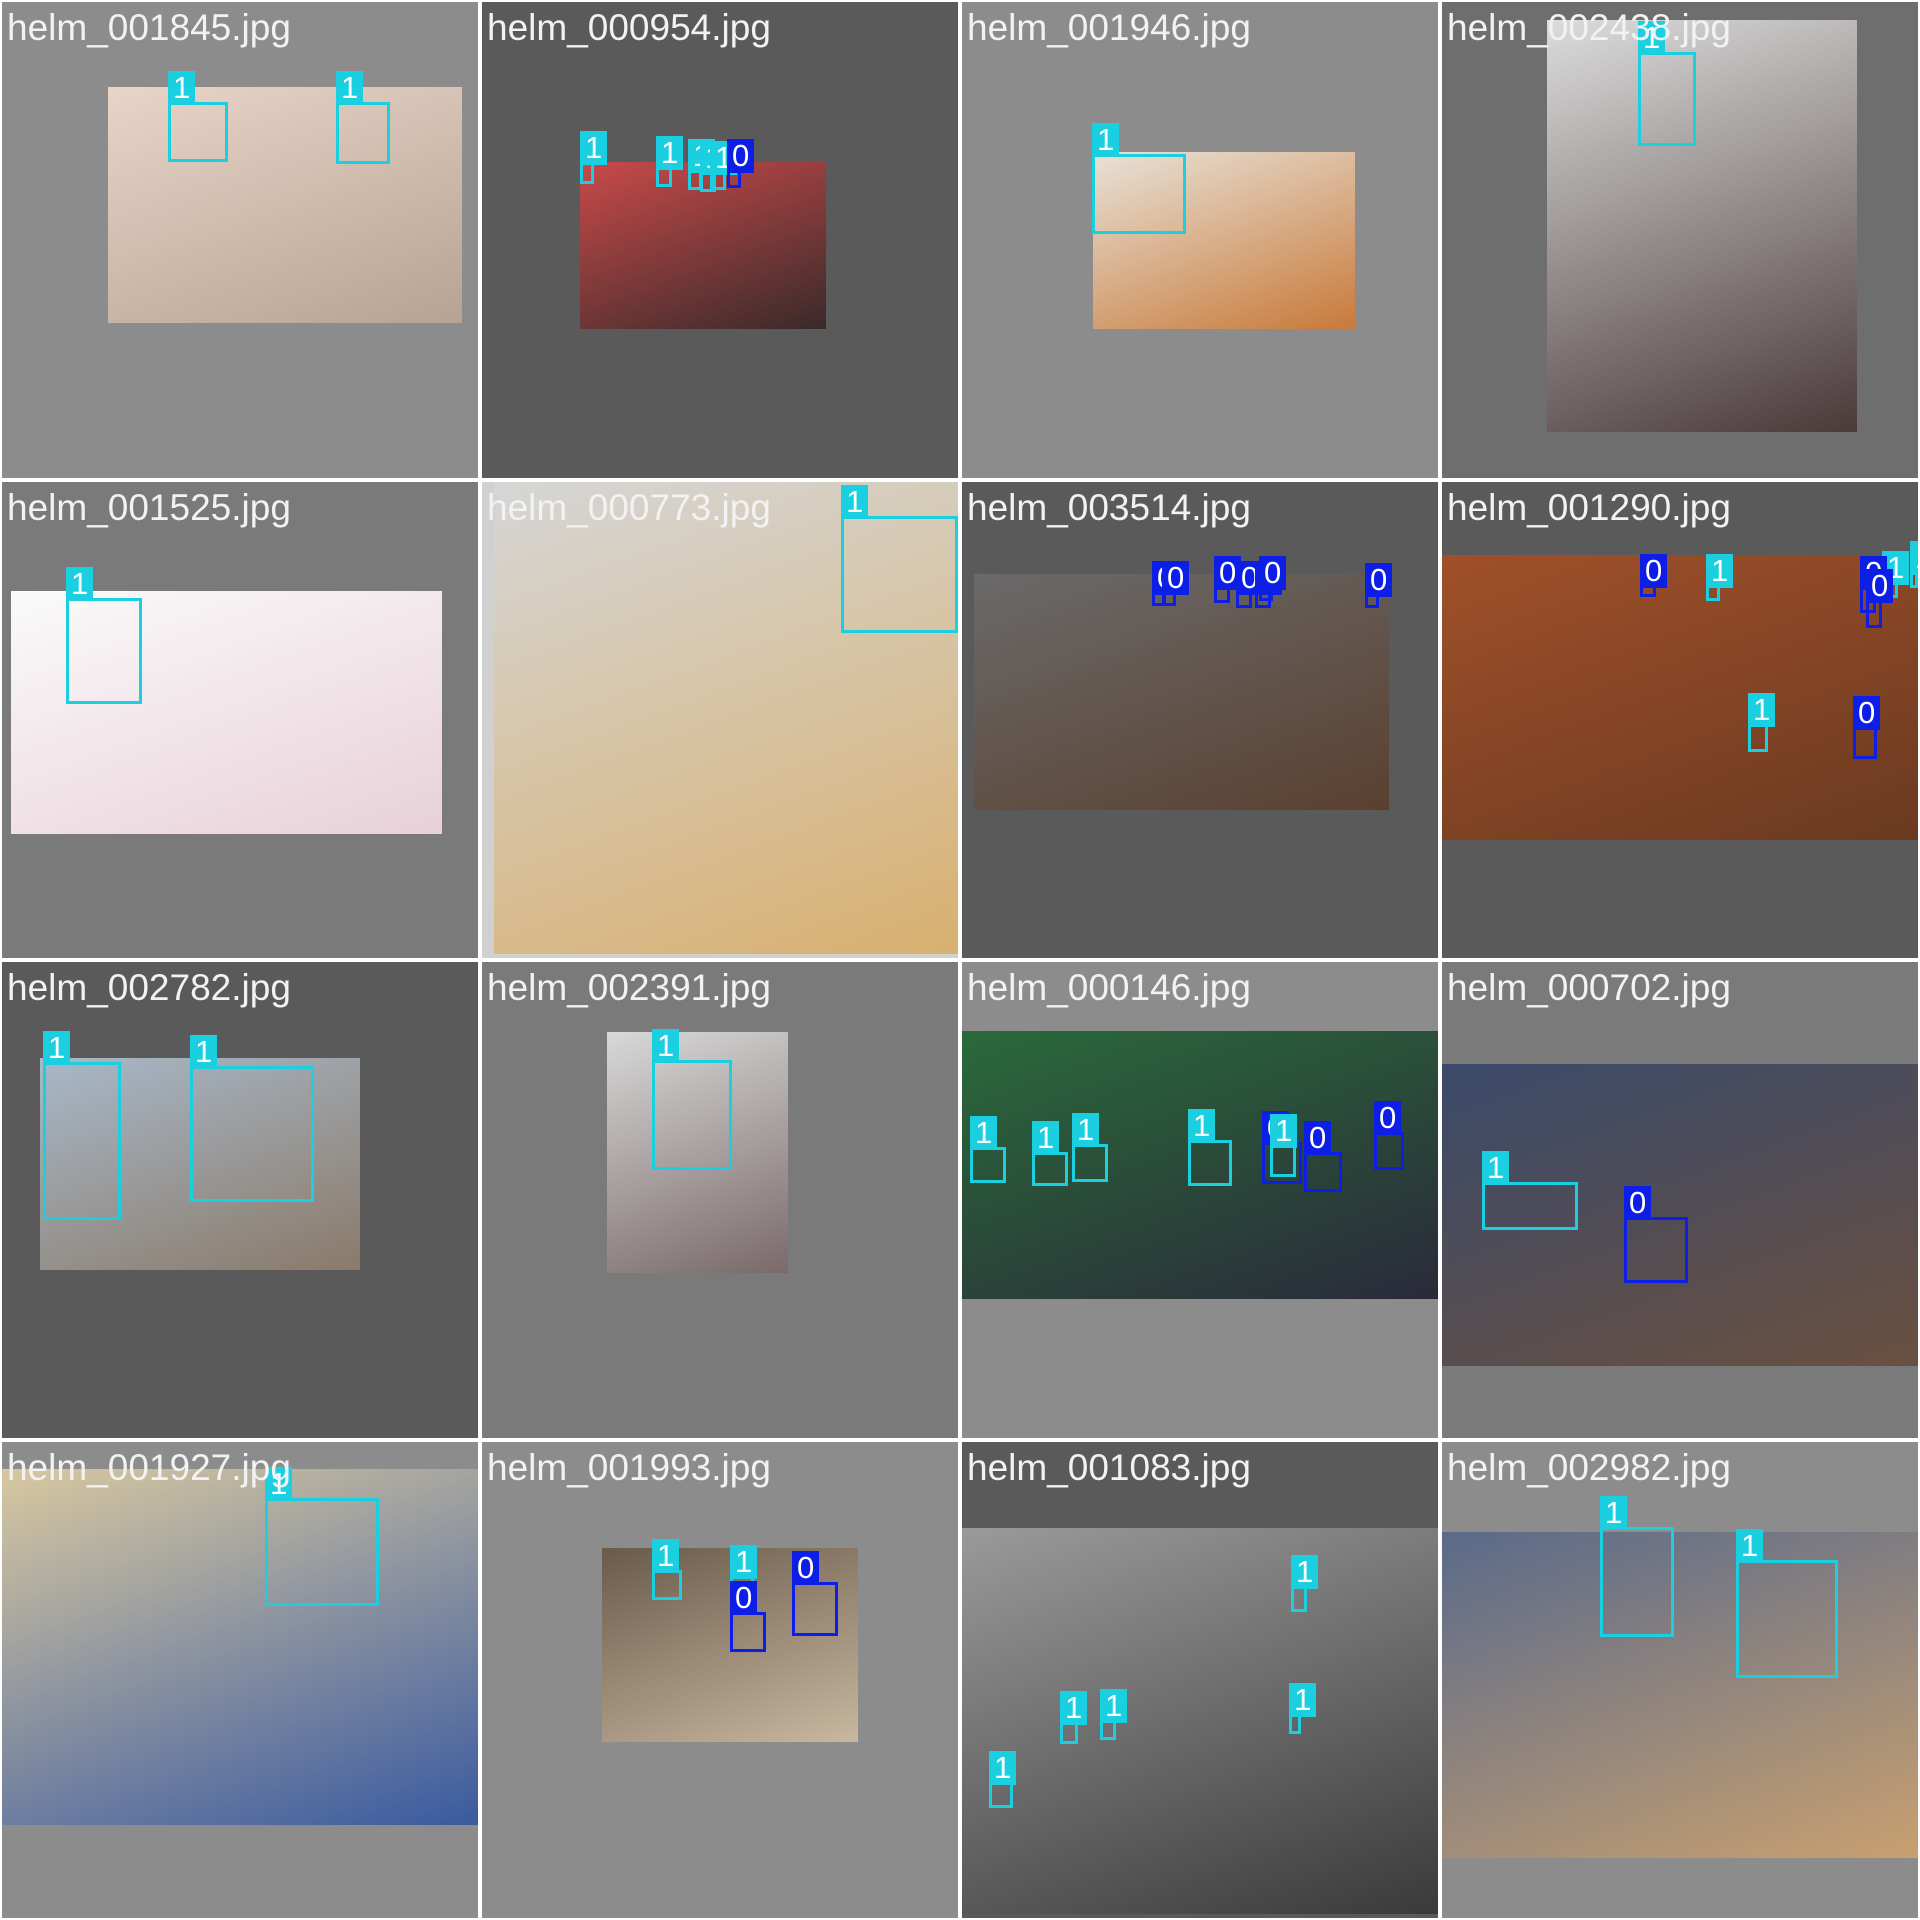 The image size is (1920, 1920). I want to click on image-filename: helm_002782.jpg, so click(149, 987).